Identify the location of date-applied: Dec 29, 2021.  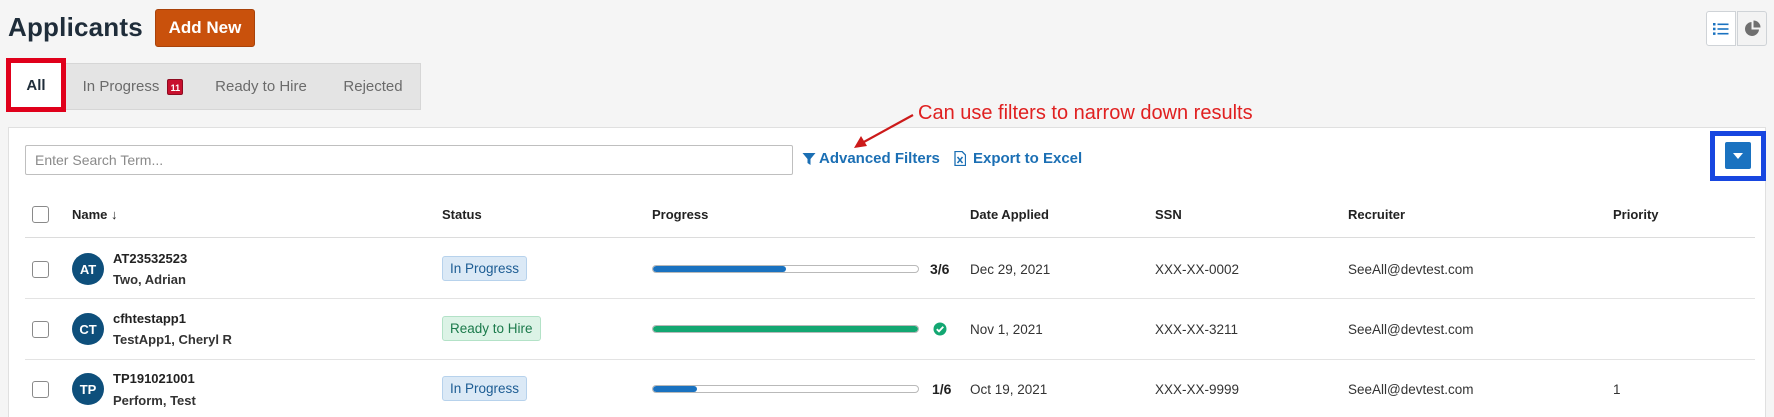
(1010, 269).